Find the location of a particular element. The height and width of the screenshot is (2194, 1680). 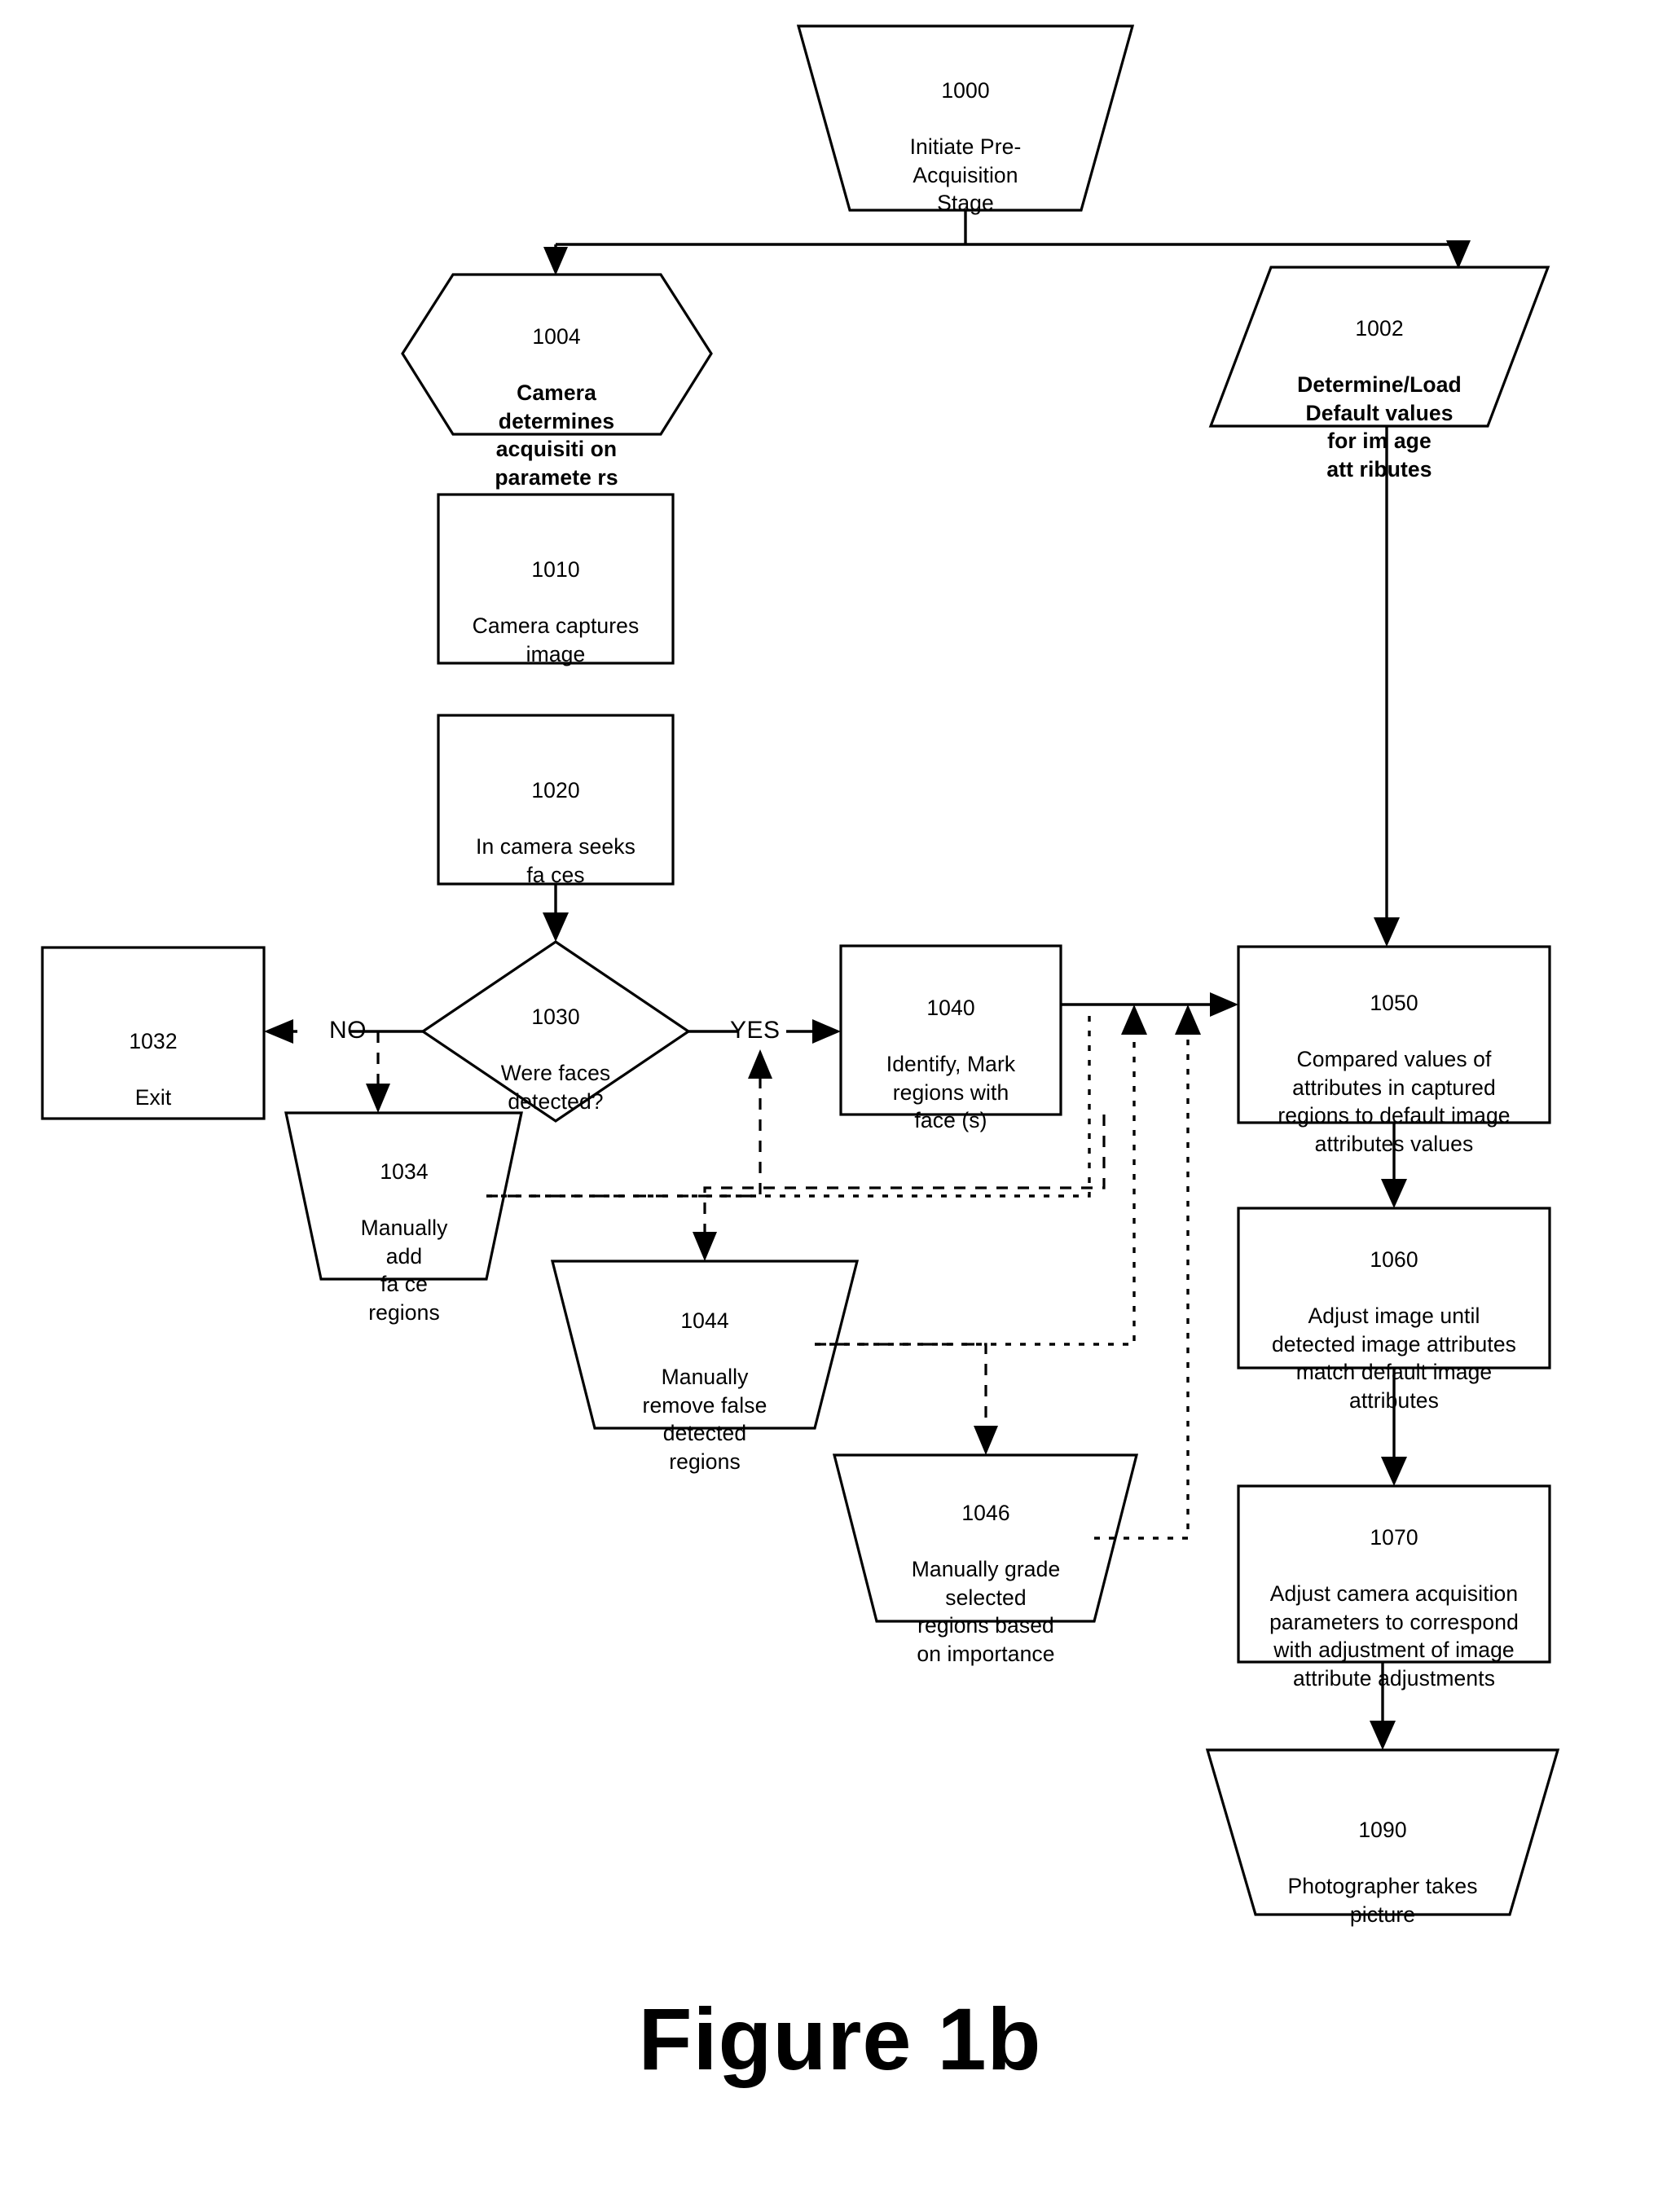

arrowhead-1034-yes is located at coordinates (760, 1064).